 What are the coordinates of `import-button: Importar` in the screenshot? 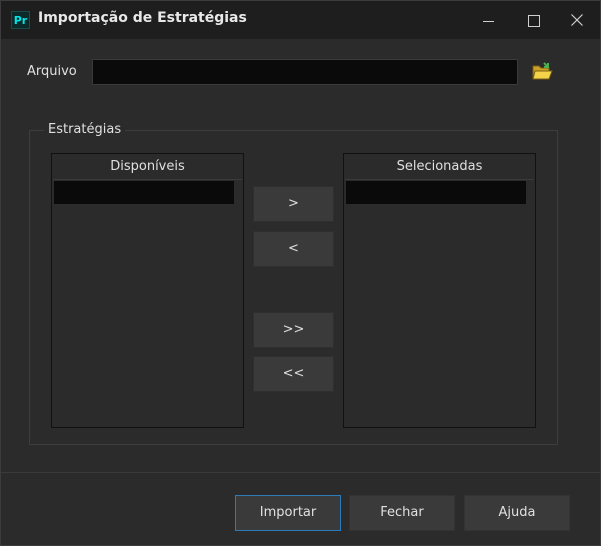 It's located at (288, 513).